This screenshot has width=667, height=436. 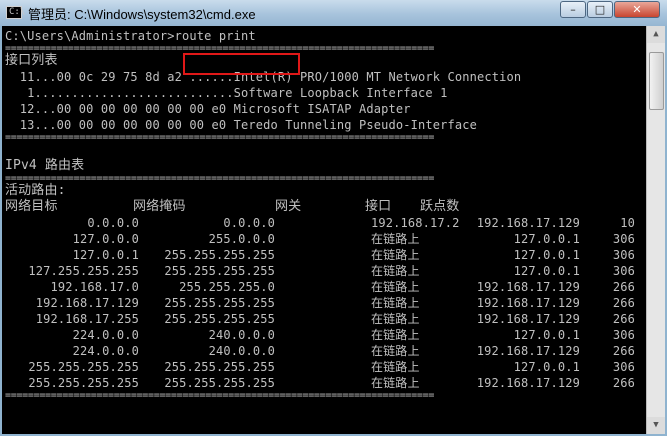 I want to click on route-column-headers: 网络目标 网络掩码 网关 接口 跃点数, so click(x=263, y=207).